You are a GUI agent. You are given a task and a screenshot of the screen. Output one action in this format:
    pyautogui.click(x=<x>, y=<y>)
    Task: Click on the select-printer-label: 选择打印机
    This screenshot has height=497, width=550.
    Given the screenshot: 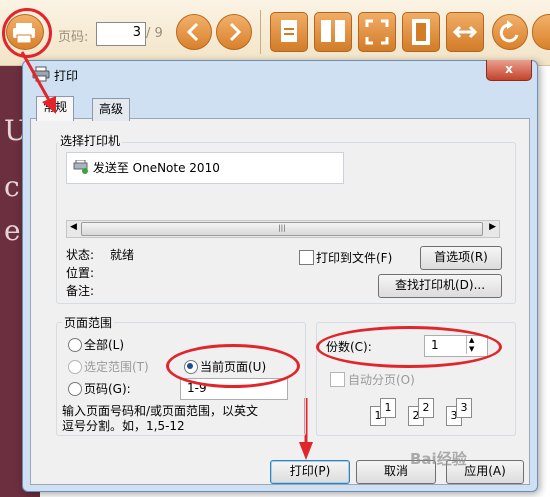 What is the action you would take?
    pyautogui.click(x=90, y=140)
    